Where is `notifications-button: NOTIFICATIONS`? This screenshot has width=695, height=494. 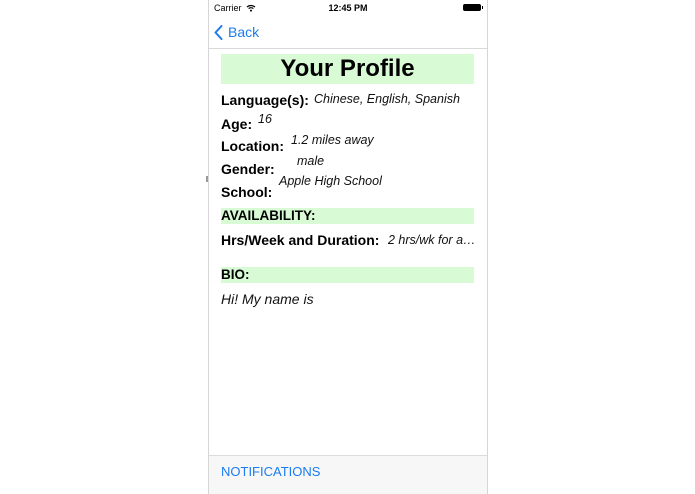
notifications-button: NOTIFICATIONS is located at coordinates (270, 471).